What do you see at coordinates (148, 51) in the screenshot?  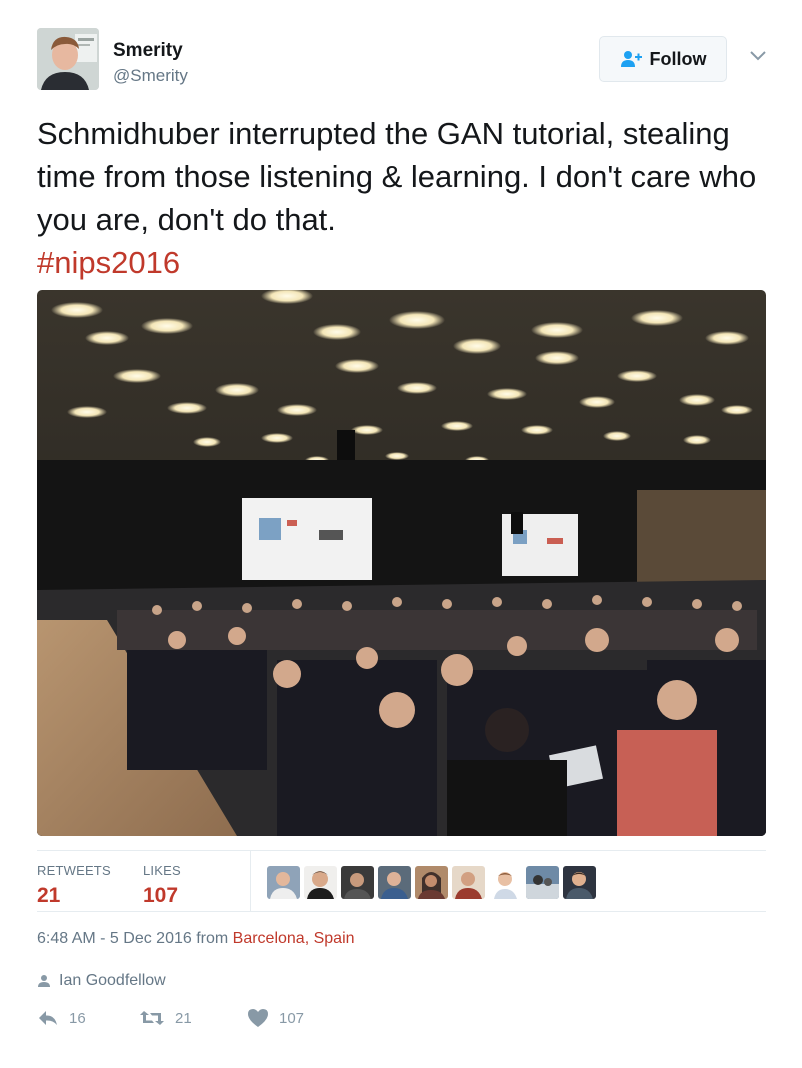 I see `author-name: Smerity` at bounding box center [148, 51].